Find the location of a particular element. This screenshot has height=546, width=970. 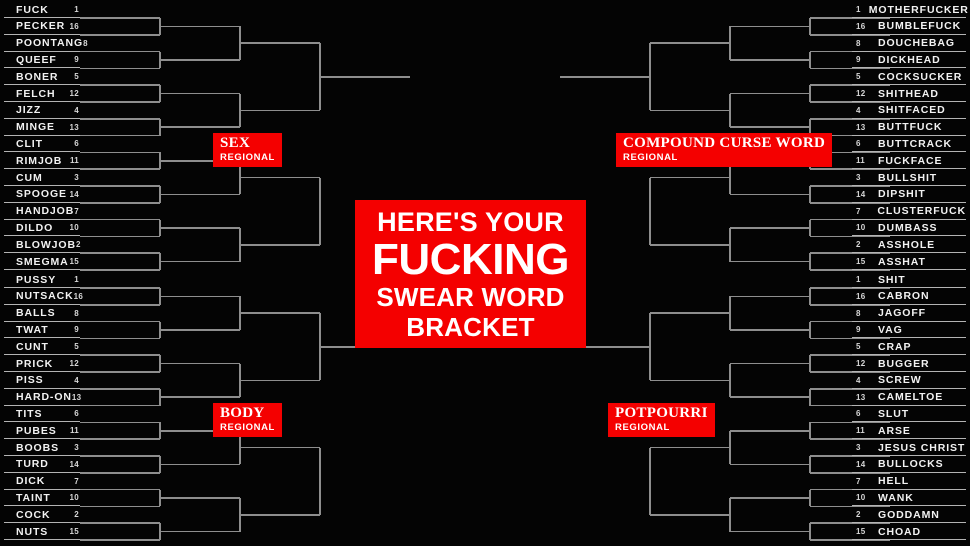

bracket-slot: SPOOGE 14 is located at coordinates (42, 195).